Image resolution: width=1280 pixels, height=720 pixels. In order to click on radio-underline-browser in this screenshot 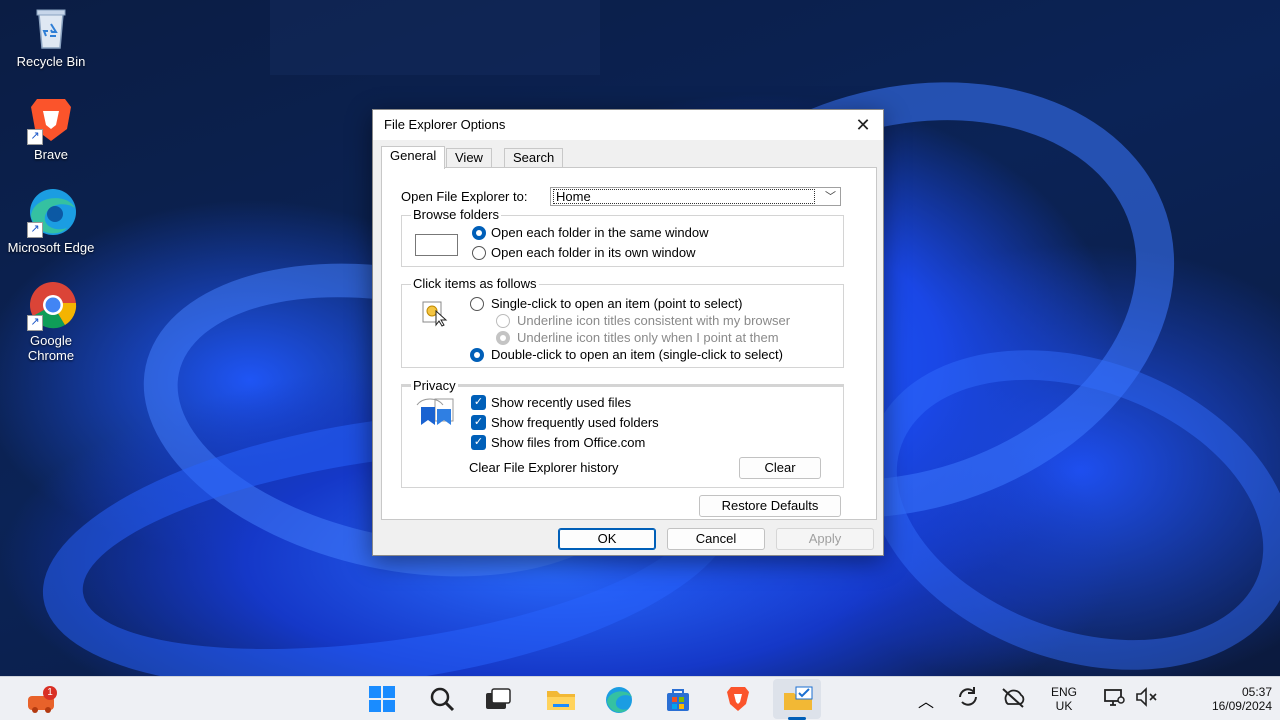, I will do `click(503, 321)`.